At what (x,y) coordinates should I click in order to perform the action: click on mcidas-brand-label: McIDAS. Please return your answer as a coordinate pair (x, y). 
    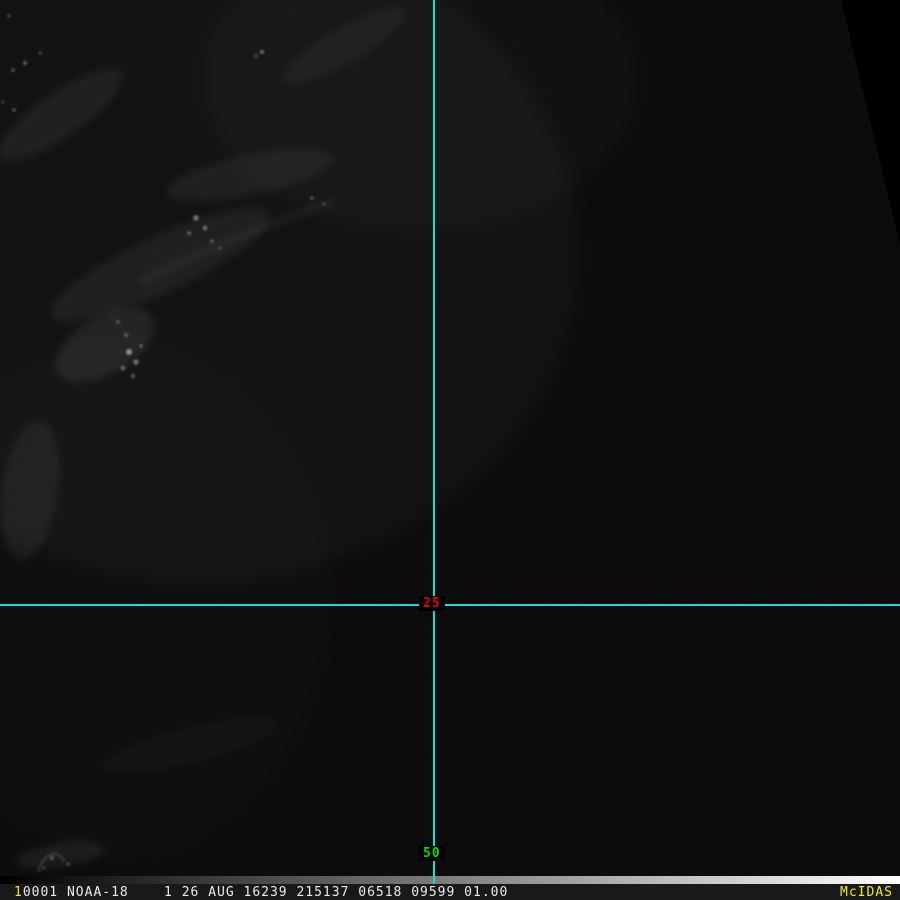
    Looking at the image, I should click on (866, 892).